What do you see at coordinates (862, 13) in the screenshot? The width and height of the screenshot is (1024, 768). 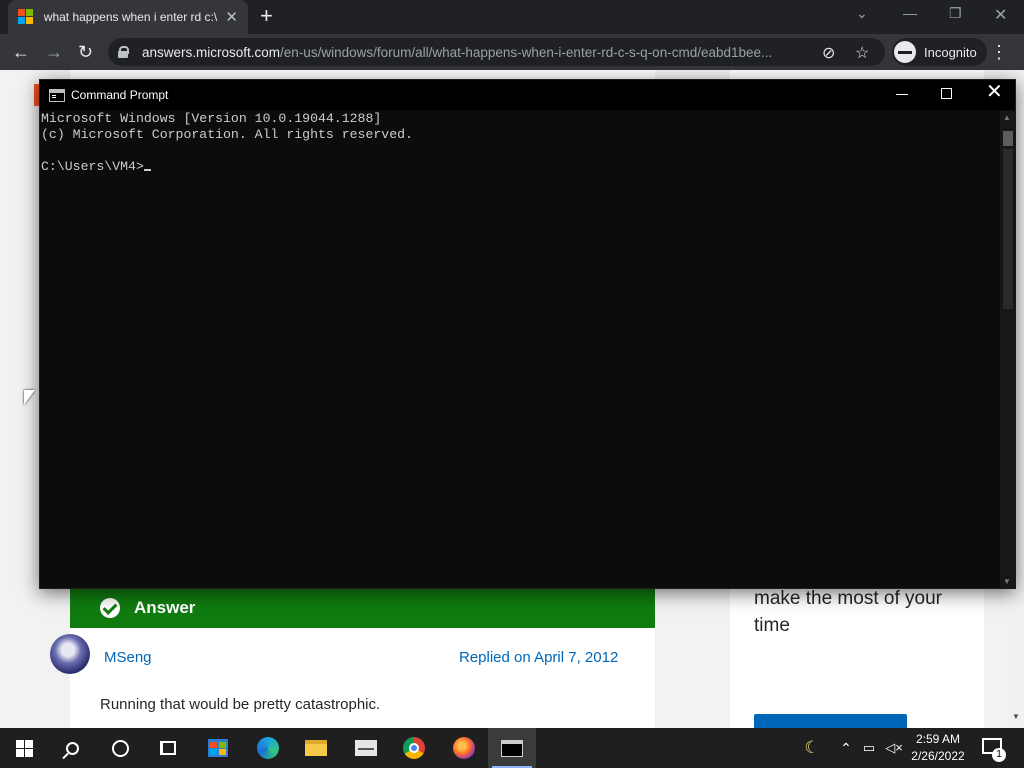 I see `tab-search-icon: ⌄` at bounding box center [862, 13].